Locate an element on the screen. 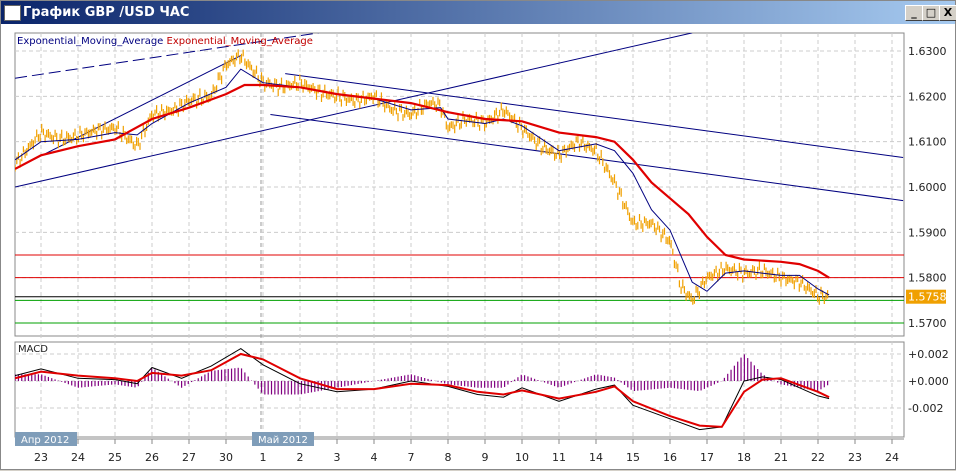 The image size is (956, 471). x-tick-label: 3 is located at coordinates (337, 457).